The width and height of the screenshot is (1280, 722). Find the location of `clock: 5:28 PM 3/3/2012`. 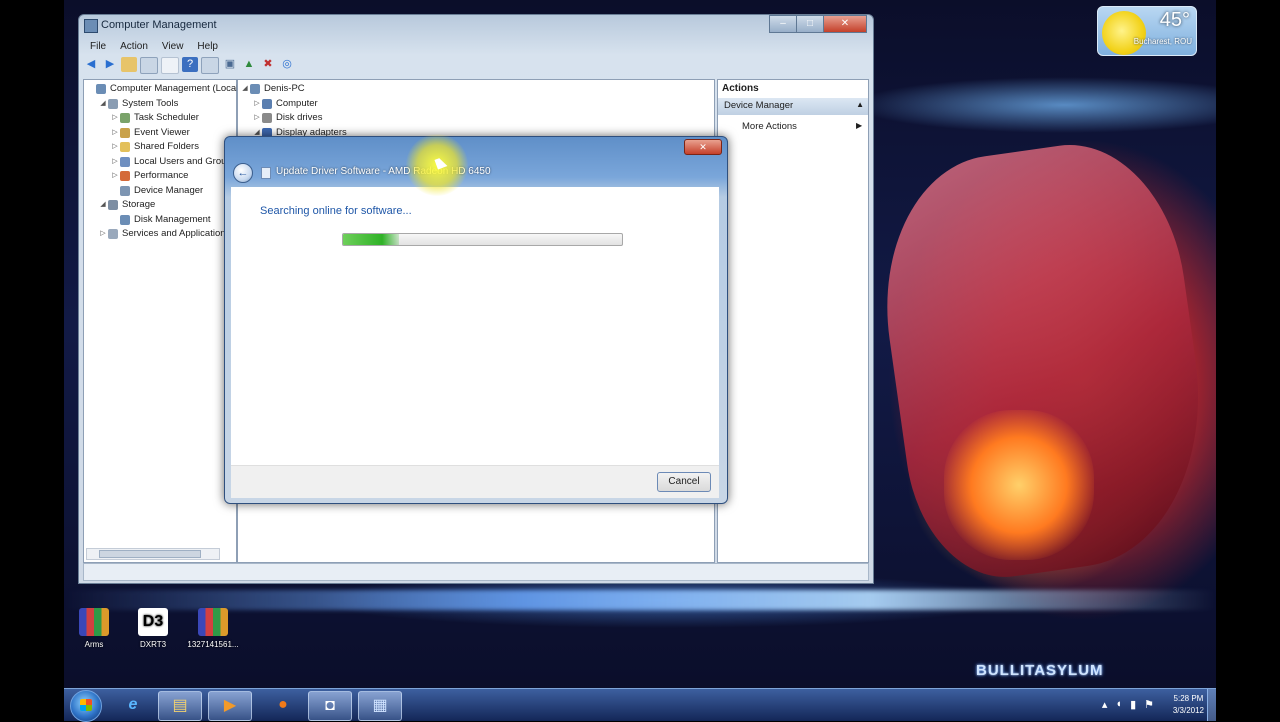

clock: 5:28 PM 3/3/2012 is located at coordinates (1188, 705).